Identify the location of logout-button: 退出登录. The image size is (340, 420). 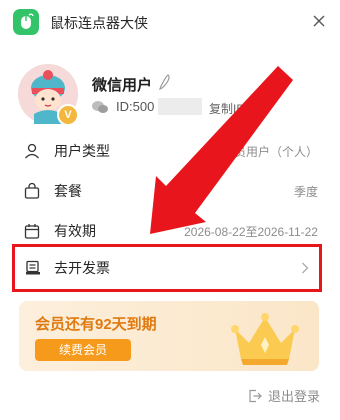
(284, 395).